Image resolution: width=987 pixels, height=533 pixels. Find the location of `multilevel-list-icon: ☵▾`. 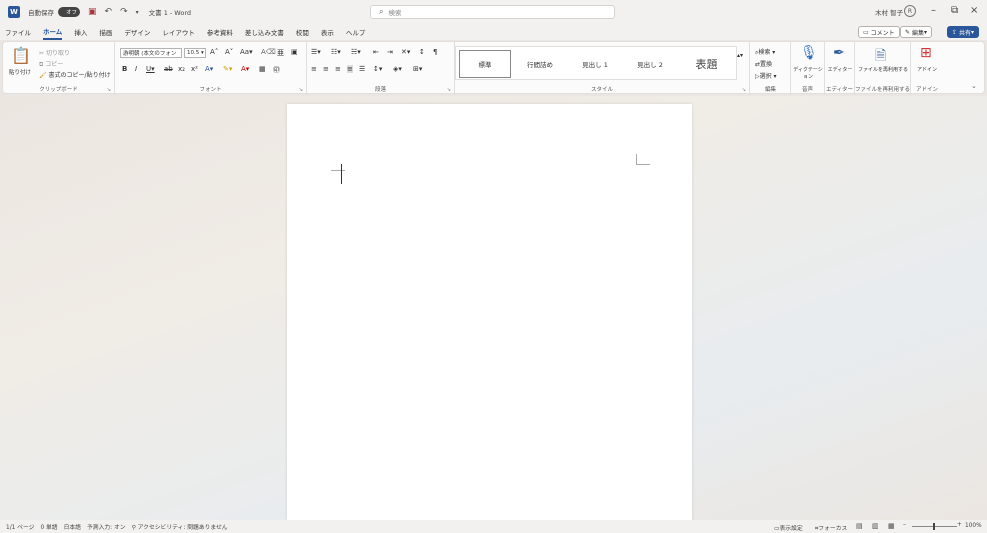

multilevel-list-icon: ☵▾ is located at coordinates (356, 52).